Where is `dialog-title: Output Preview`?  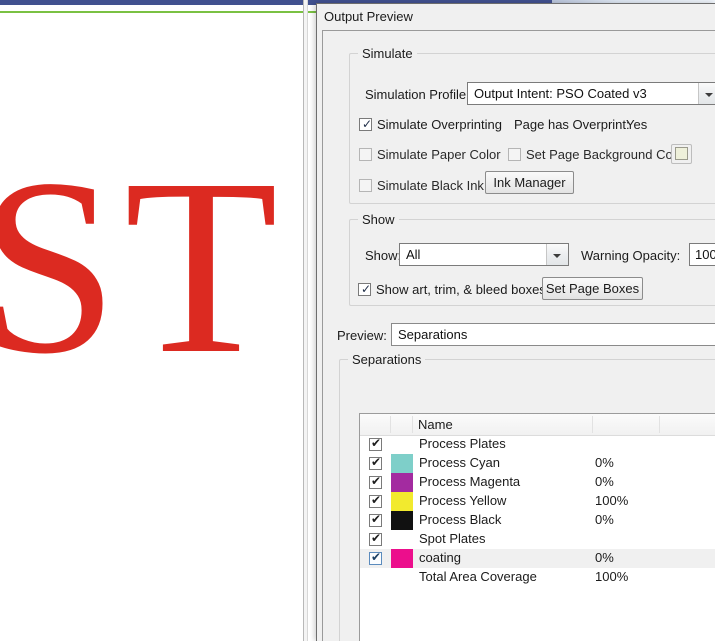 dialog-title: Output Preview is located at coordinates (368, 16).